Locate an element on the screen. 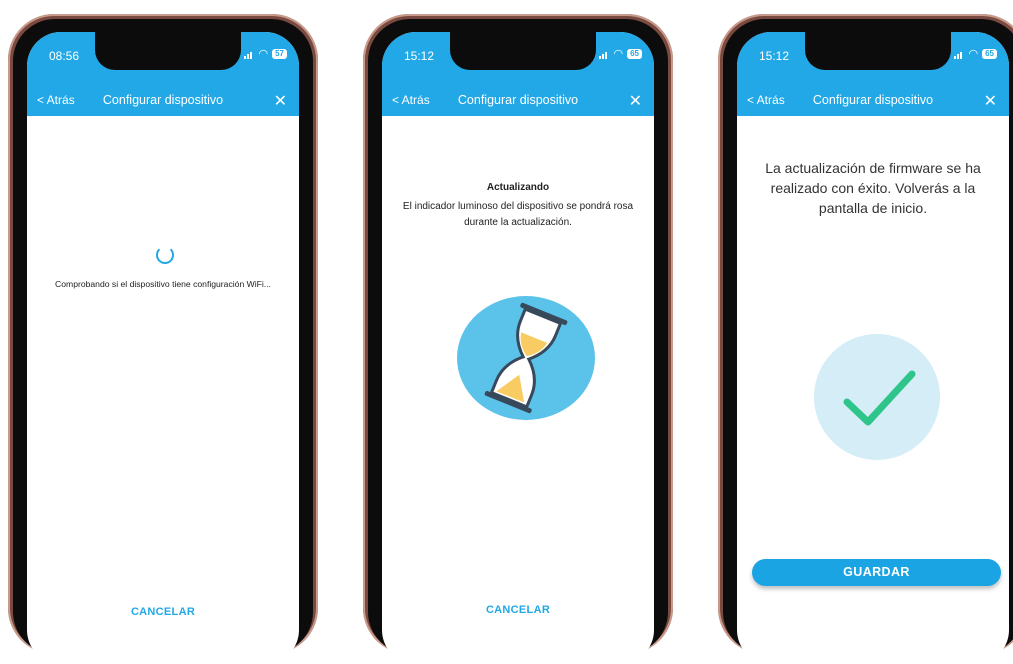  checkmark-icon is located at coordinates (877, 397).